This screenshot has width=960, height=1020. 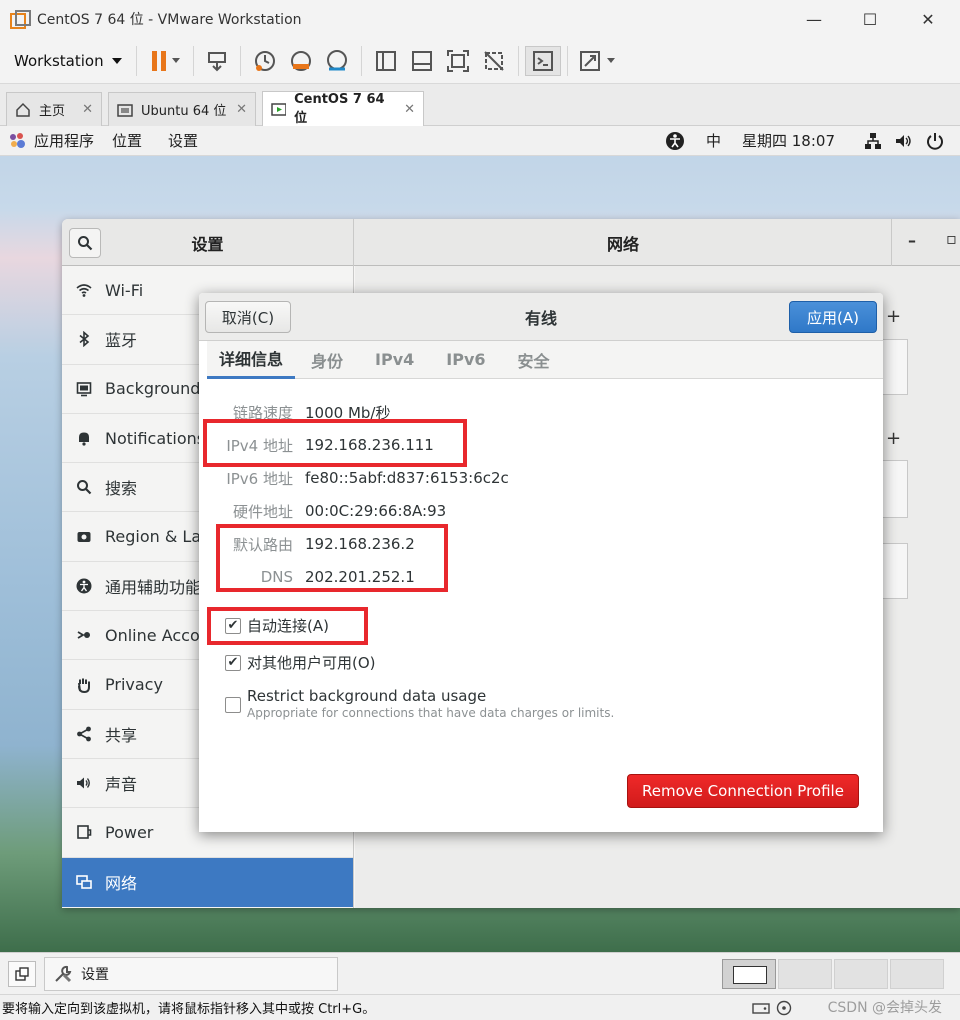 I want to click on sidebar-item-label: Region & Lan, so click(x=158, y=537).